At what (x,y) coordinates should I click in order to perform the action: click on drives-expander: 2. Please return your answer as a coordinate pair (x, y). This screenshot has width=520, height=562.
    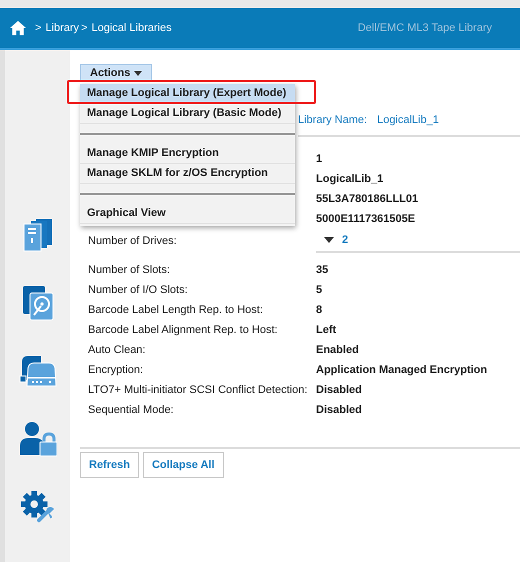
    Looking at the image, I should click on (332, 240).